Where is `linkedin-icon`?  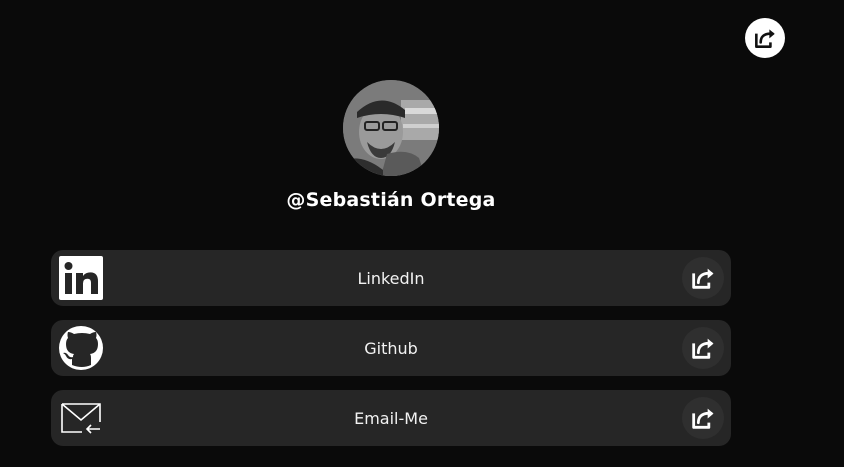
linkedin-icon is located at coordinates (81, 278).